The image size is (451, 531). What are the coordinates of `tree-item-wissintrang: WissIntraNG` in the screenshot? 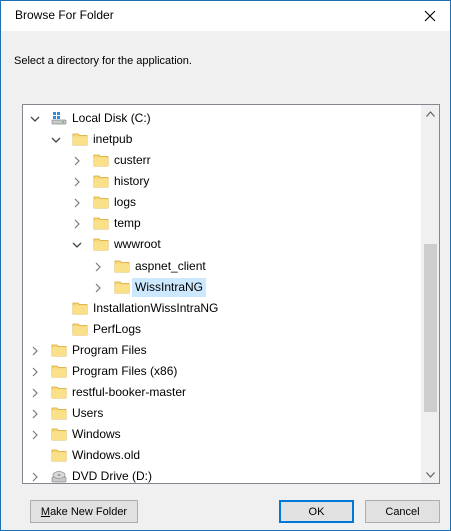 It's located at (223, 287).